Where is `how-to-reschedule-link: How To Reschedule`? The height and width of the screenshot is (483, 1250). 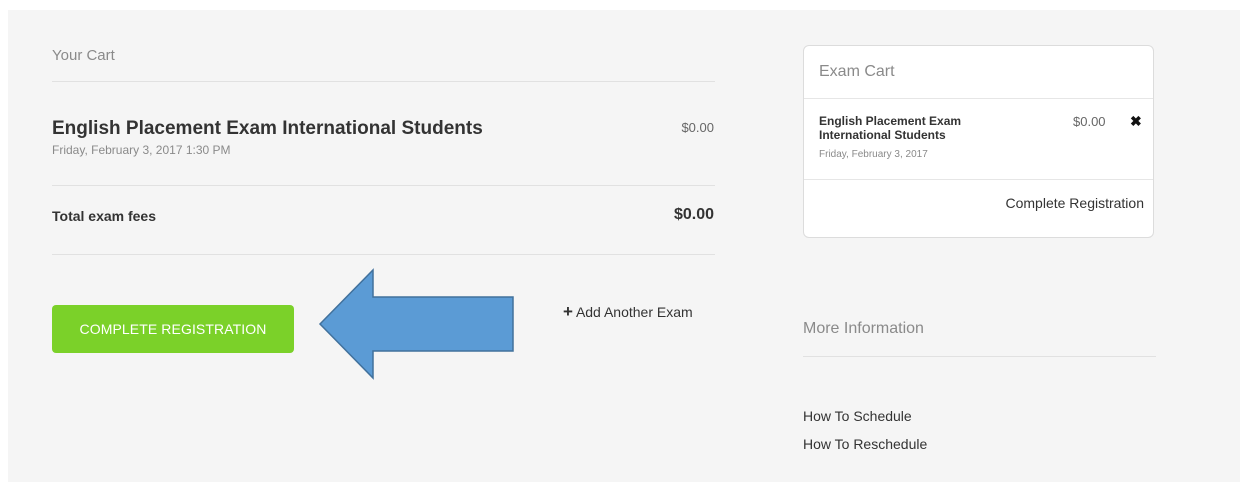
how-to-reschedule-link: How To Reschedule is located at coordinates (865, 444).